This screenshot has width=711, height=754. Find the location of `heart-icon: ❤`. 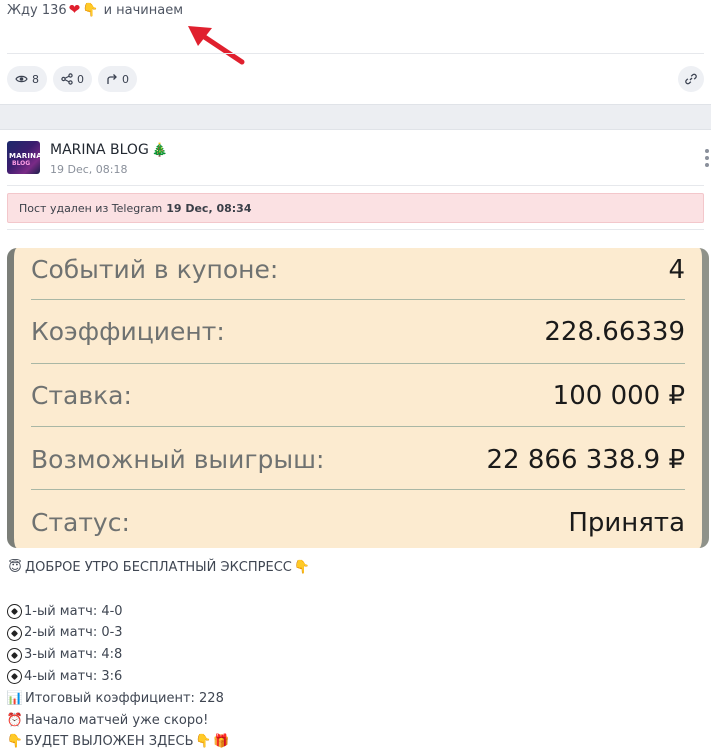

heart-icon: ❤ is located at coordinates (74, 10).